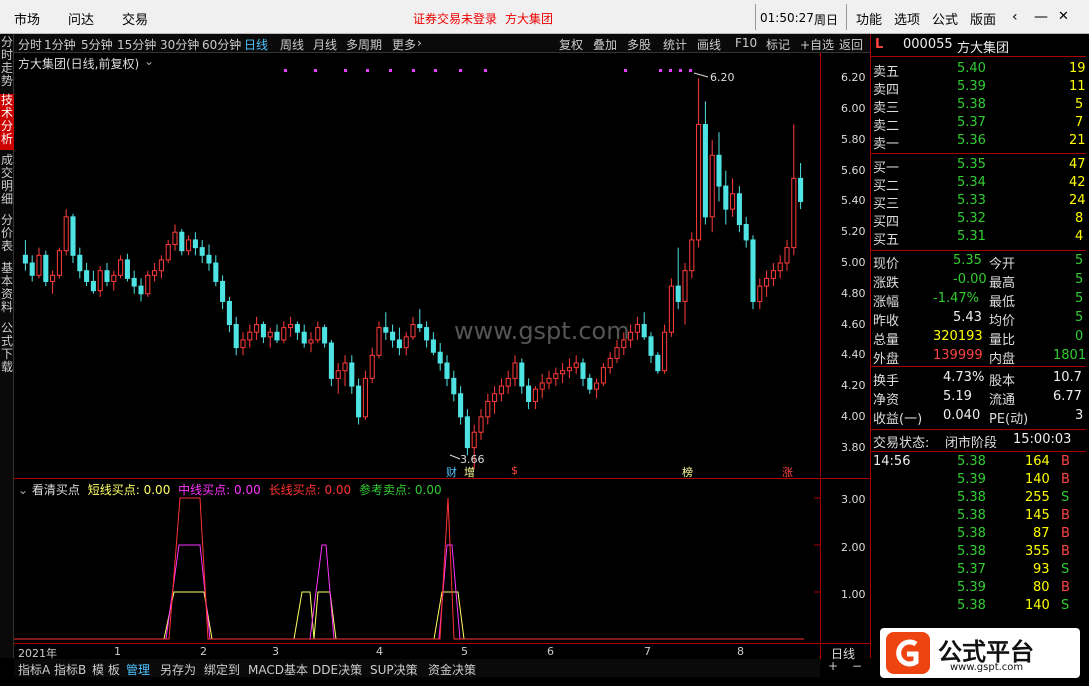 The width and height of the screenshot is (1089, 686). Describe the element at coordinates (256, 44) in the screenshot. I see `period-daily: 日线` at that location.